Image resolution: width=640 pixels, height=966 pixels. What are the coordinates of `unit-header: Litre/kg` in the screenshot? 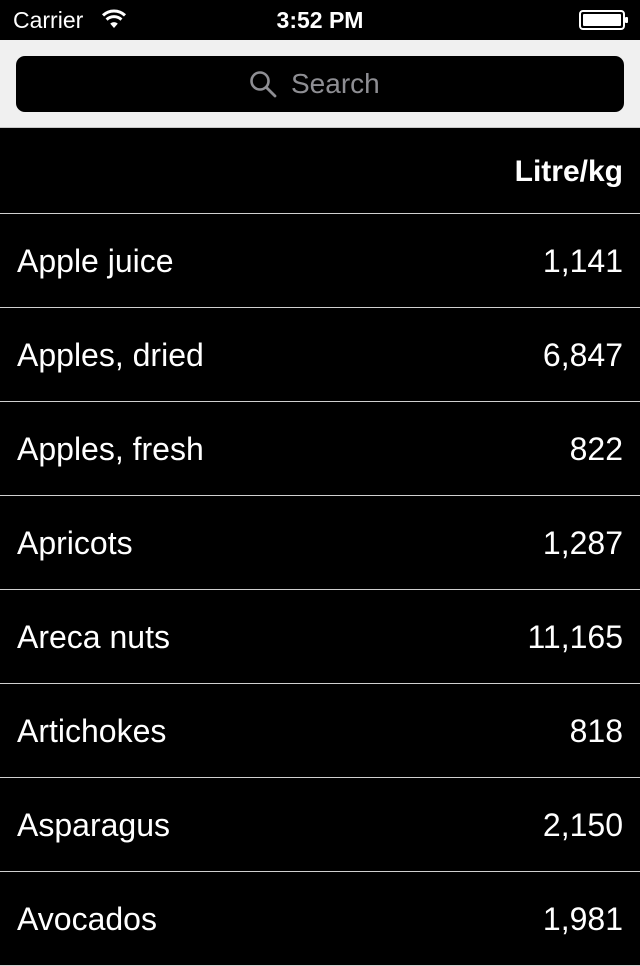 It's located at (568, 171).